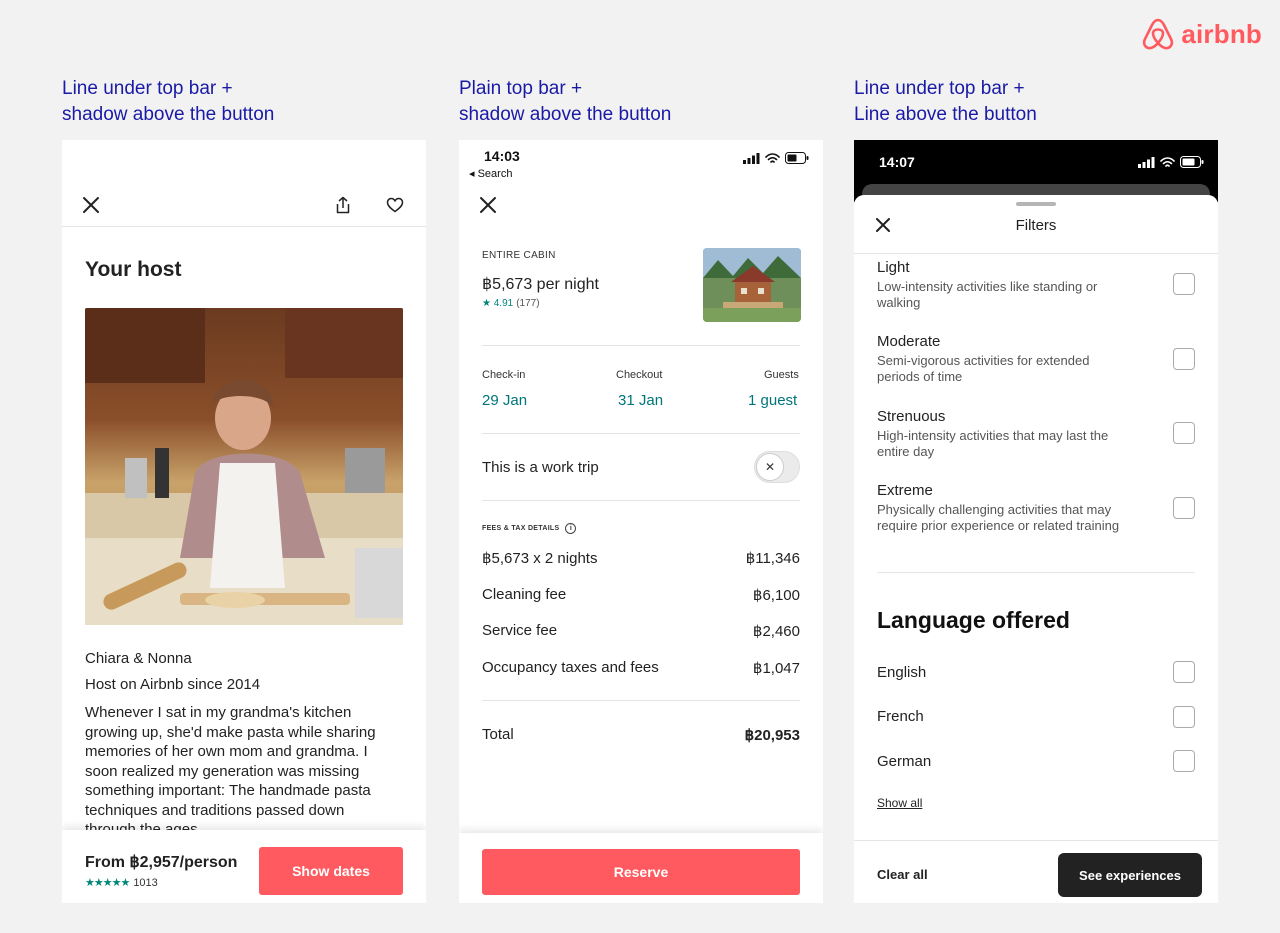  What do you see at coordinates (640, 400) in the screenshot?
I see `checkout-value: 31 Jan` at bounding box center [640, 400].